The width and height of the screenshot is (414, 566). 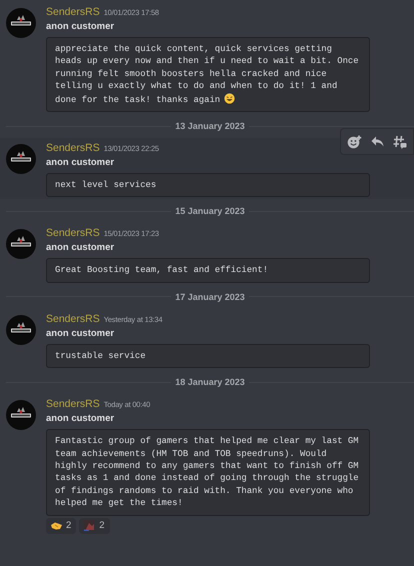 What do you see at coordinates (208, 270) in the screenshot?
I see `code-block: Great Boosting team, fast and efficient!` at bounding box center [208, 270].